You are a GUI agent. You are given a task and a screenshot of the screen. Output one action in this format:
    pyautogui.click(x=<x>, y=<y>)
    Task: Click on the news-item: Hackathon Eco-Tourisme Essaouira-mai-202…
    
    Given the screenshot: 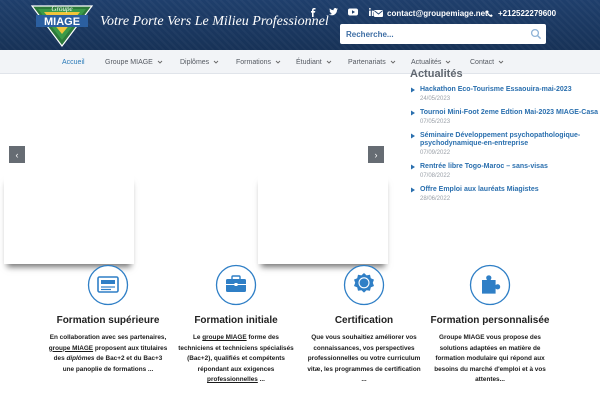 What is the action you would take?
    pyautogui.click(x=505, y=94)
    